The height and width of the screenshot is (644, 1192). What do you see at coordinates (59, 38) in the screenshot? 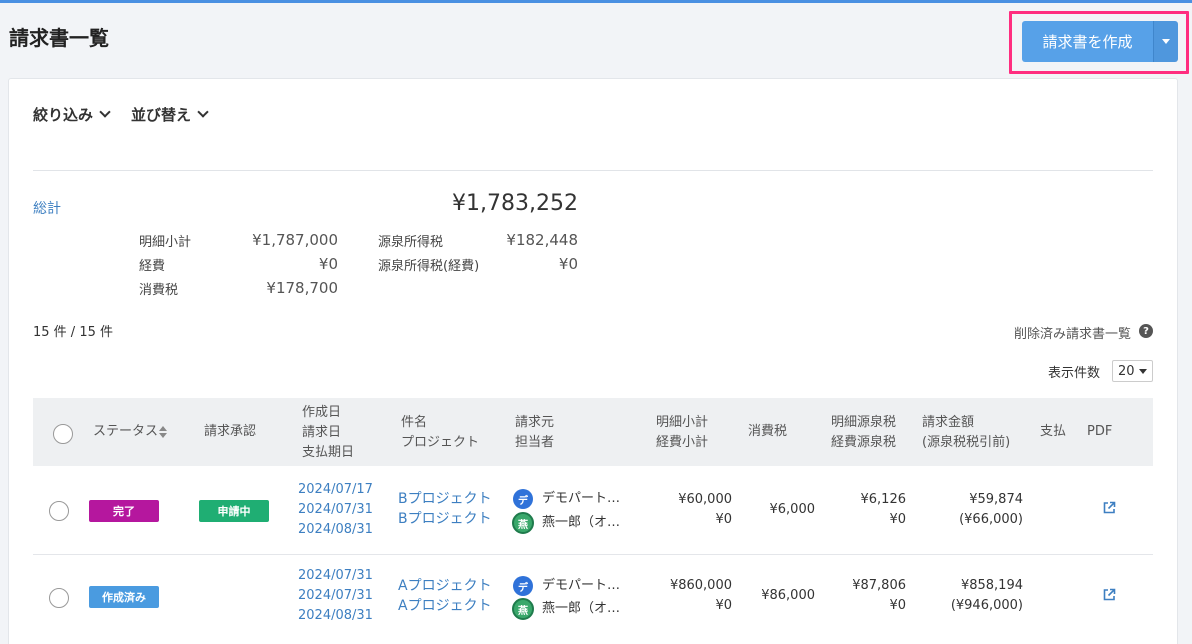
I see `page-title: 請求書一覧` at bounding box center [59, 38].